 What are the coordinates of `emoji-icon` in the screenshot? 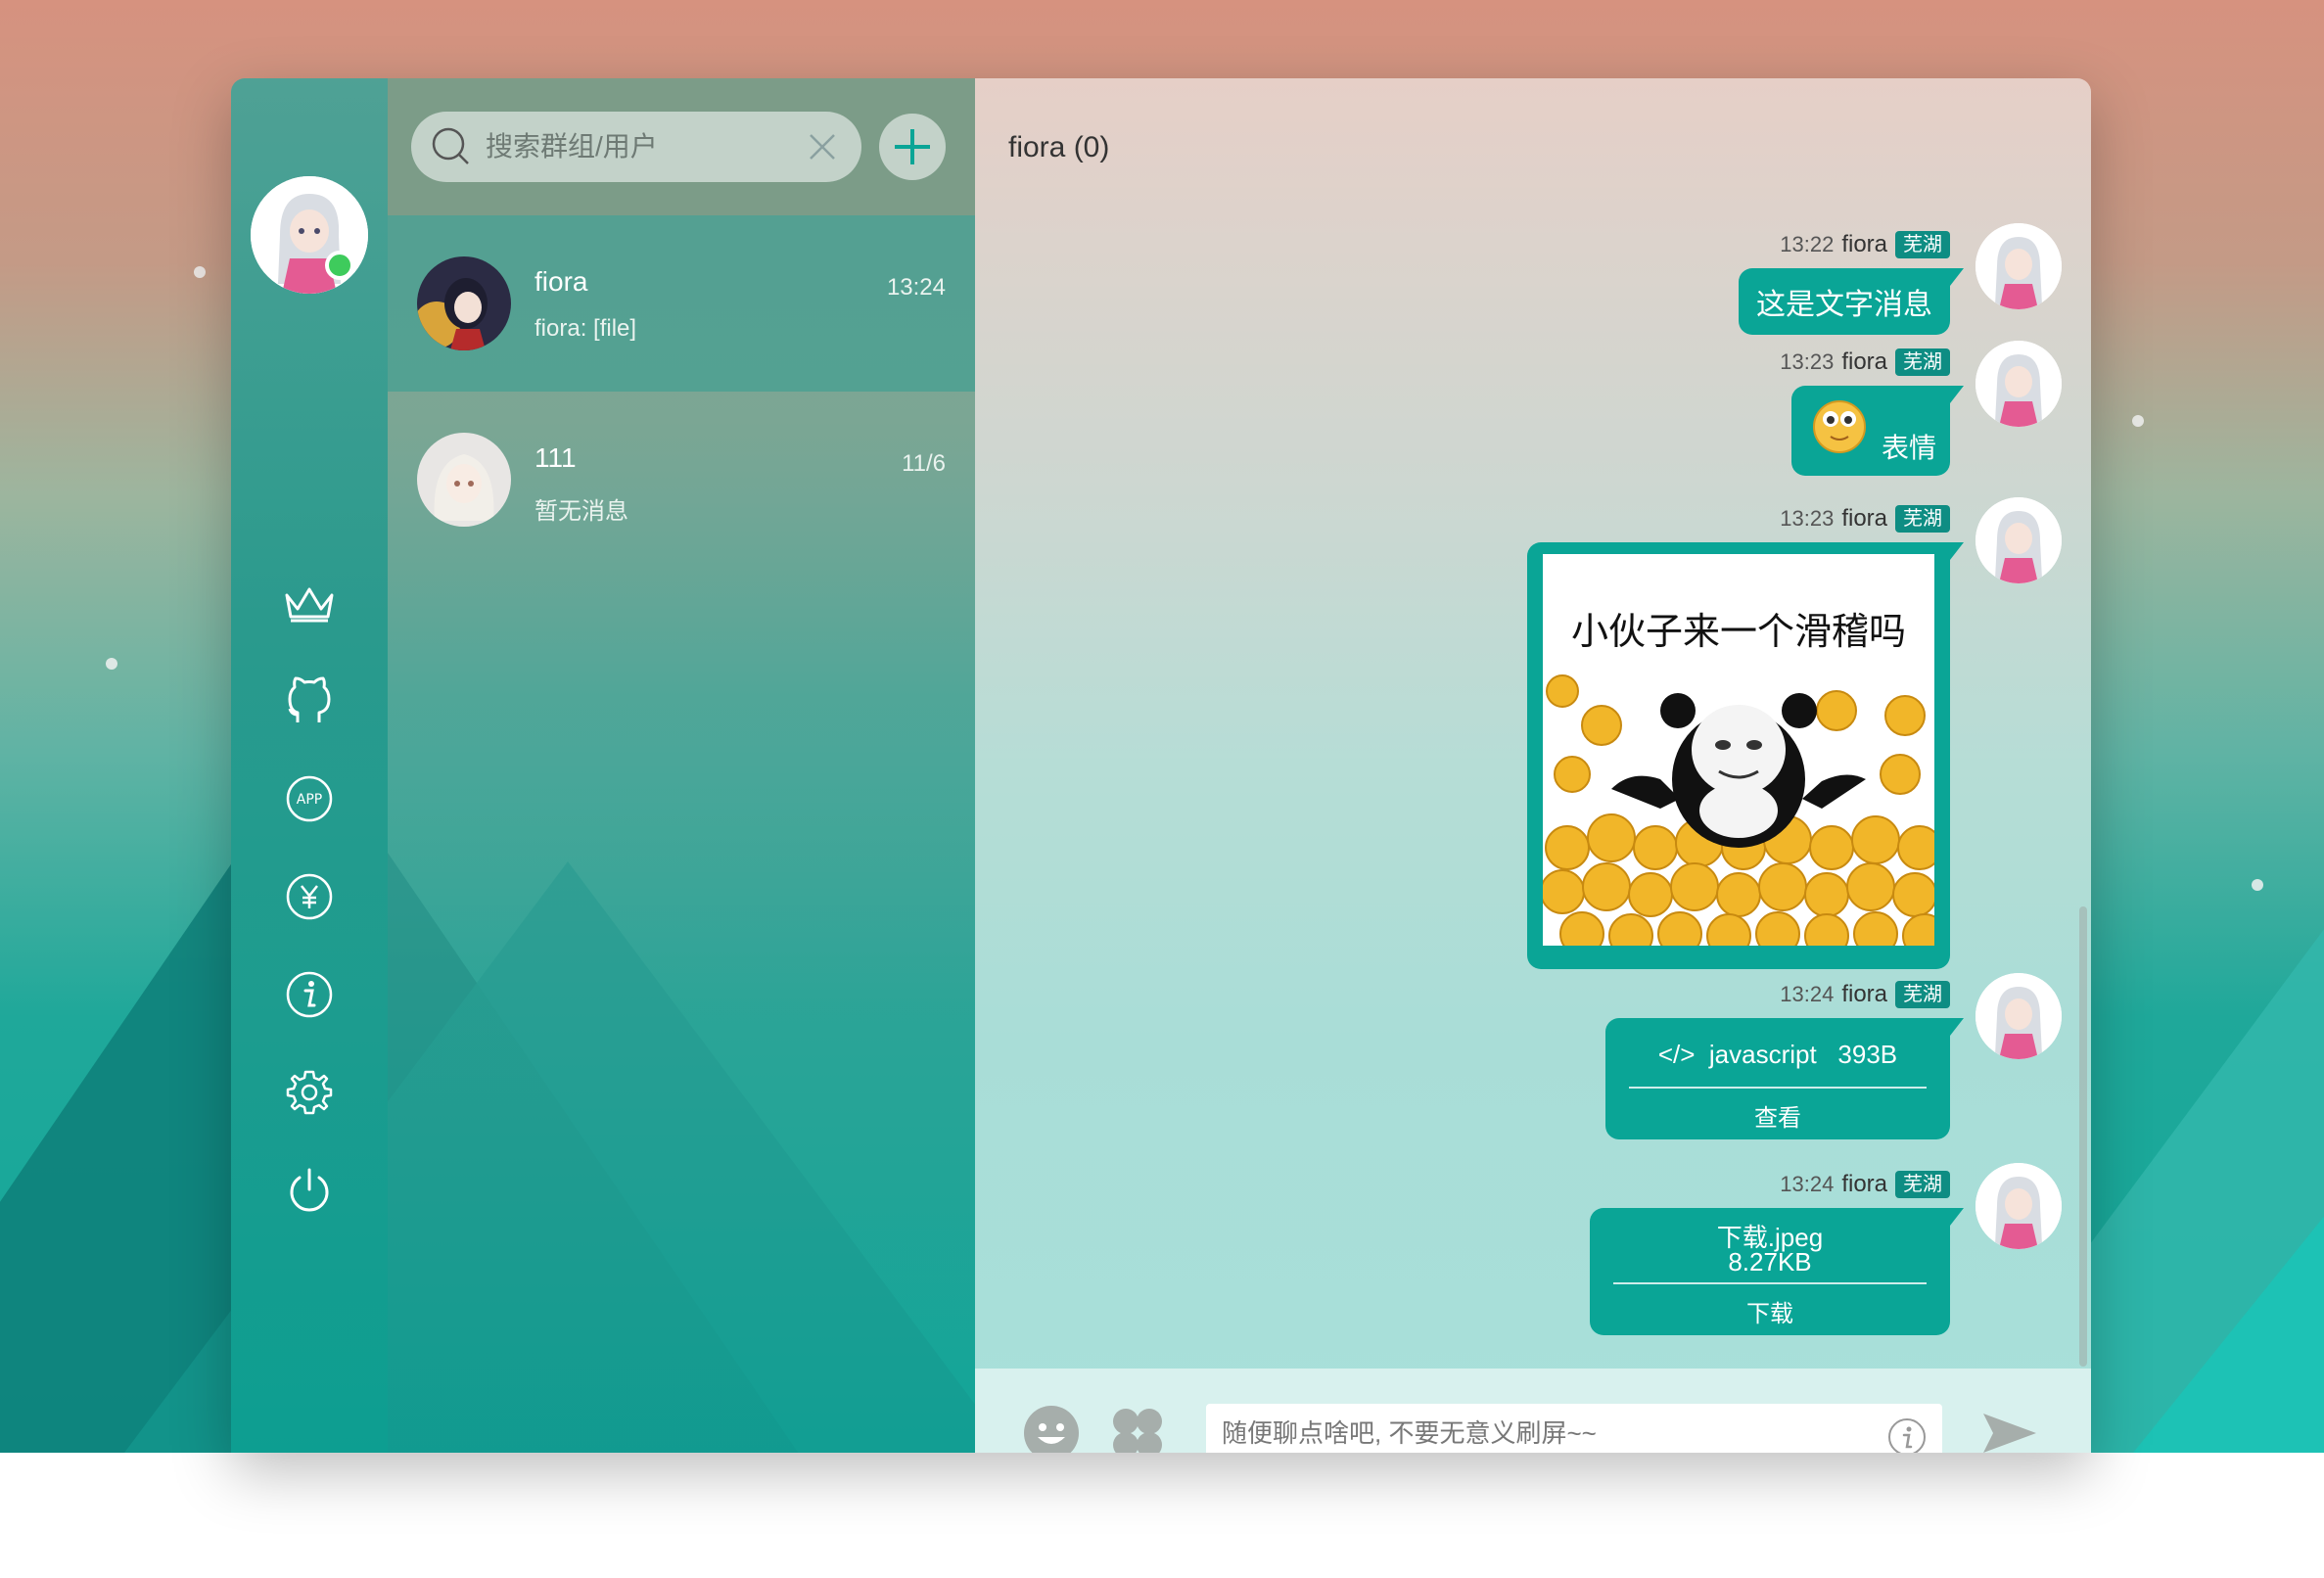 It's located at (1051, 1428).